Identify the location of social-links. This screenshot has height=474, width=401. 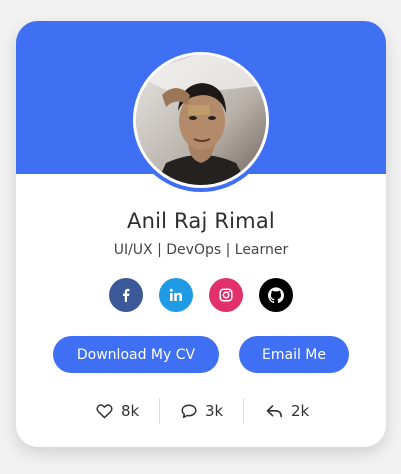
(201, 295).